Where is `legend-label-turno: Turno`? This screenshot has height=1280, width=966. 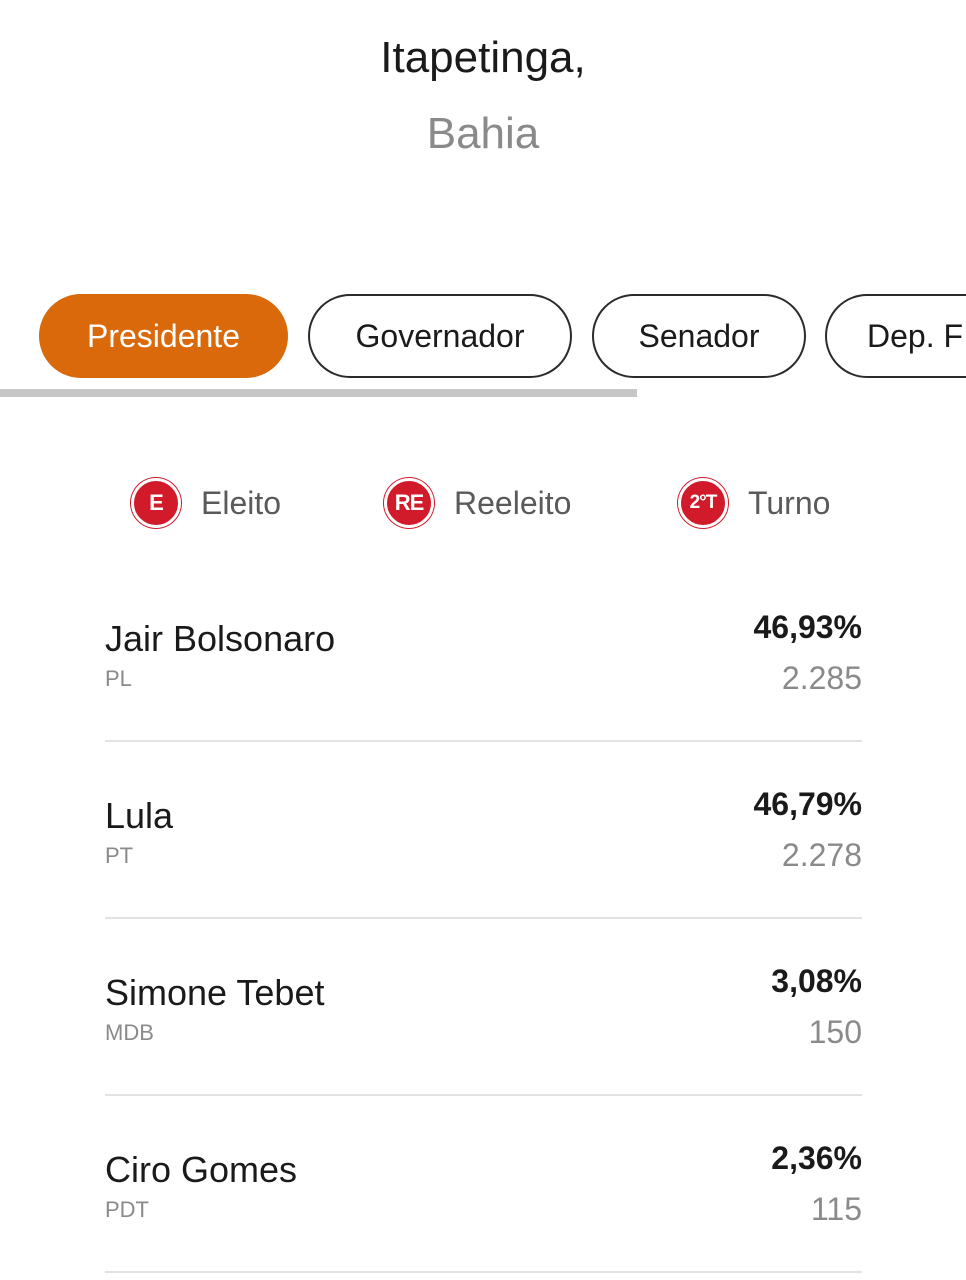 legend-label-turno: Turno is located at coordinates (789, 502).